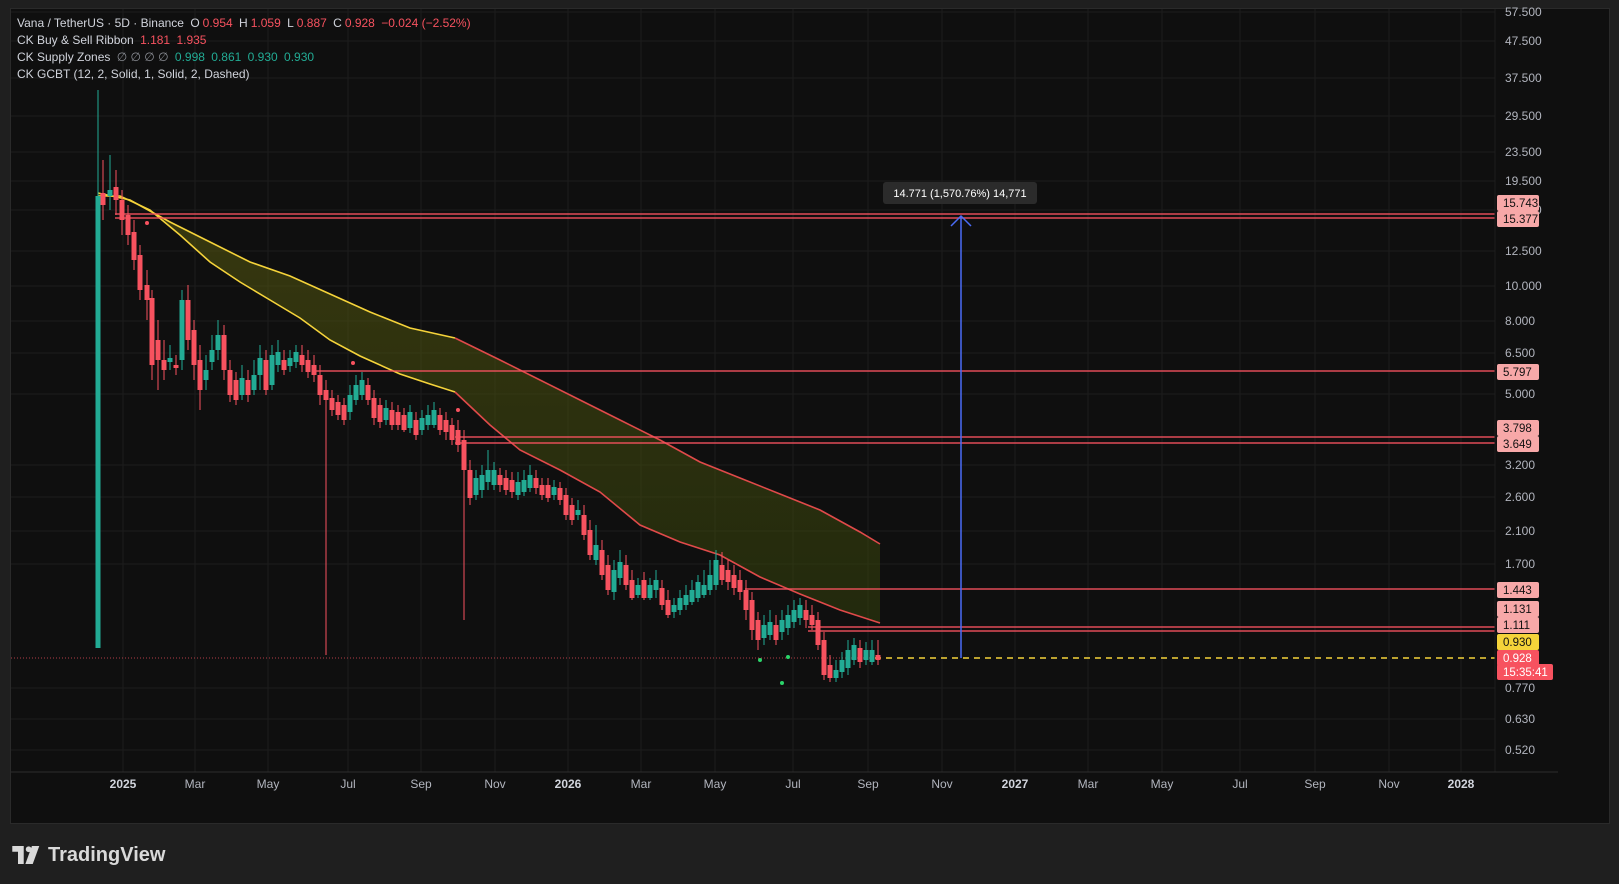 The height and width of the screenshot is (884, 1619). Describe the element at coordinates (568, 784) in the screenshot. I see `time-tick-label: 2026` at that location.